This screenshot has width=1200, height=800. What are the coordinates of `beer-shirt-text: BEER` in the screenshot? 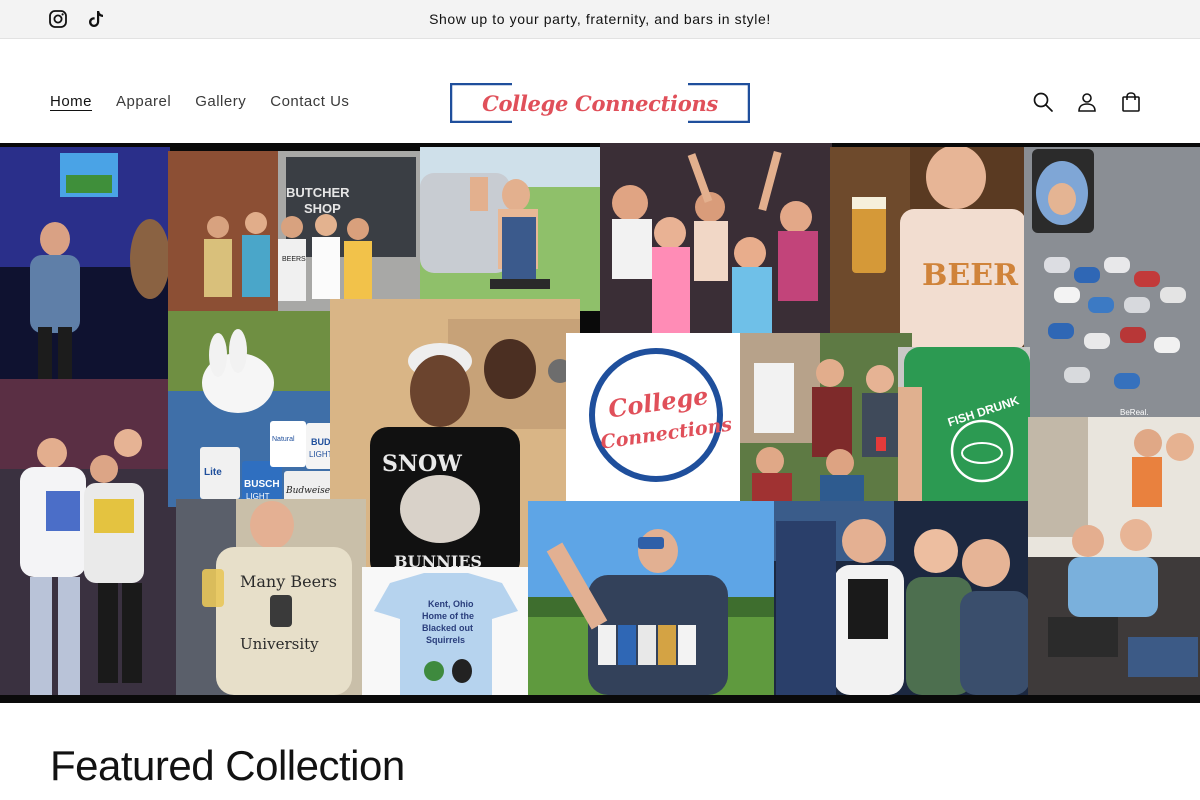 It's located at (970, 275).